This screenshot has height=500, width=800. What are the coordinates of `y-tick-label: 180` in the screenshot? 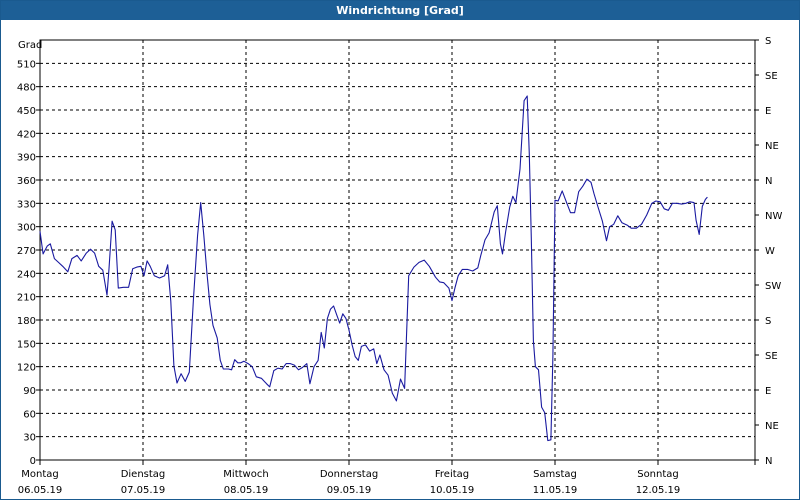 It's located at (26, 321).